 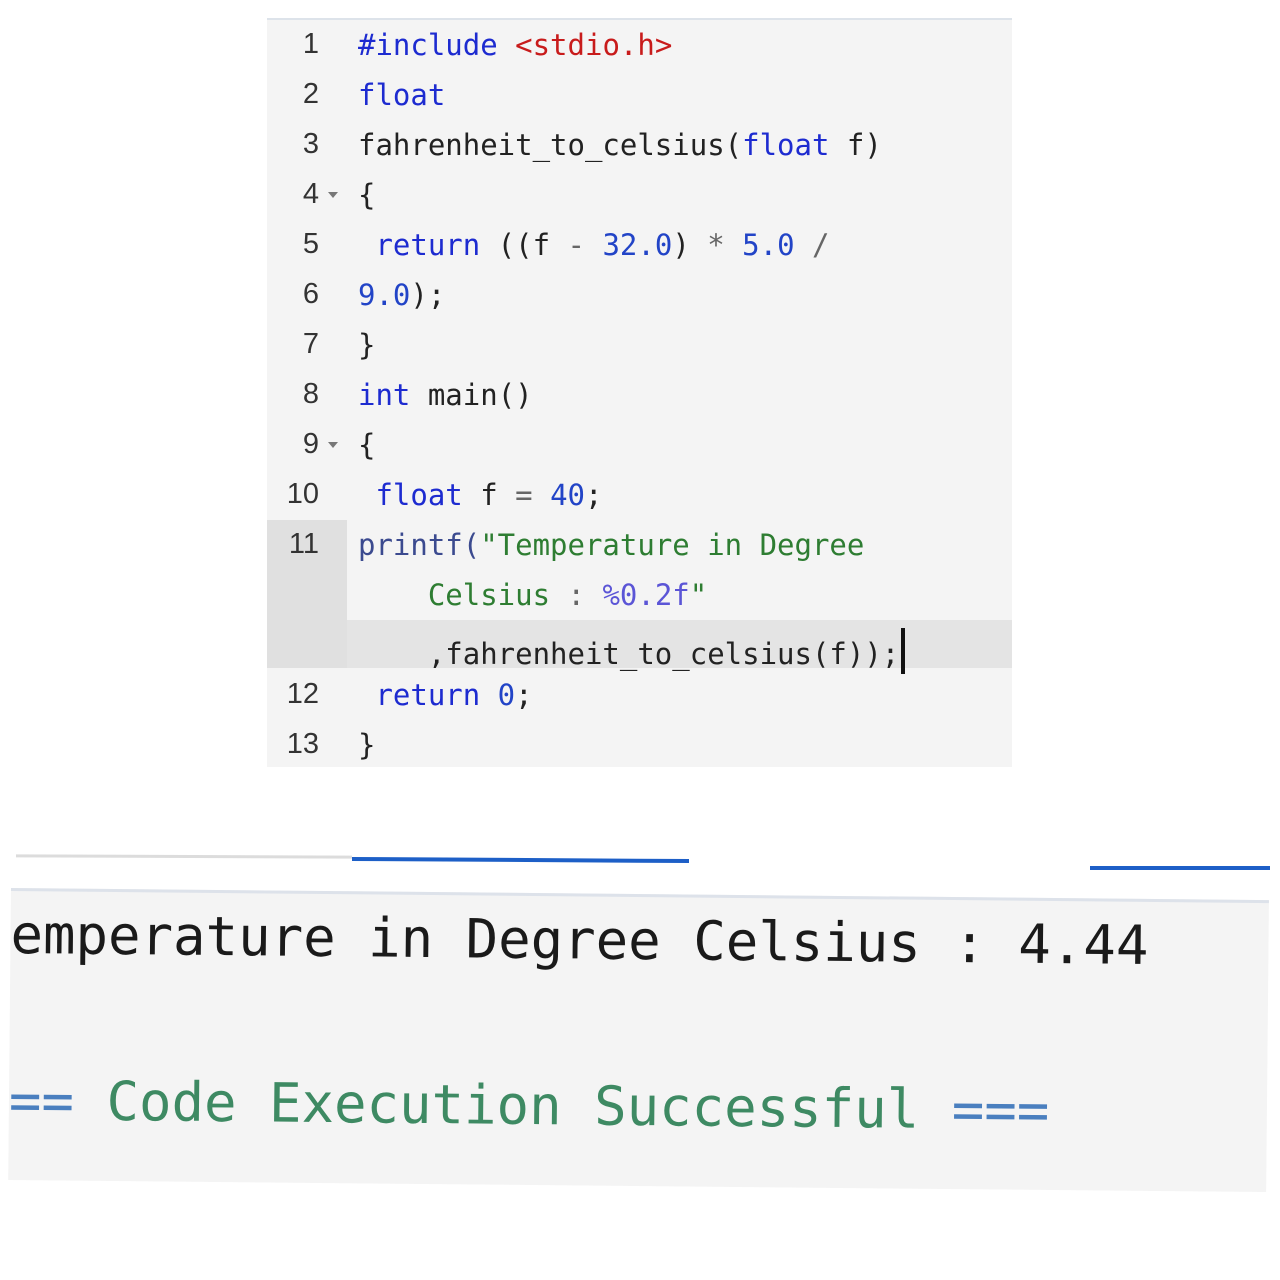 I want to click on line-number: 9, so click(x=310, y=444).